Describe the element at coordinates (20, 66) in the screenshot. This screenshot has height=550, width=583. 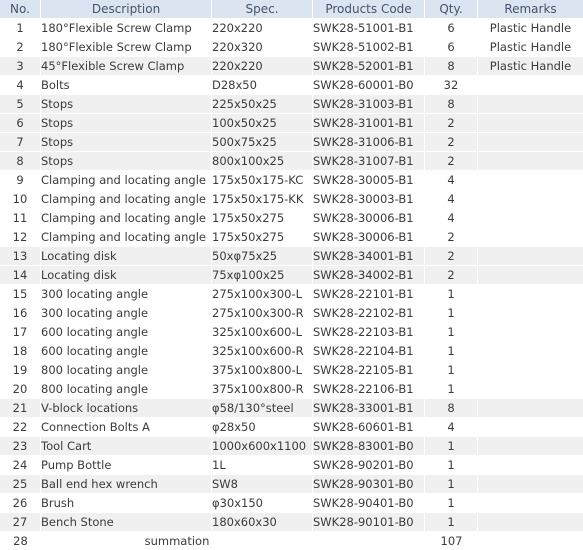
I see `cell-no: 3` at that location.